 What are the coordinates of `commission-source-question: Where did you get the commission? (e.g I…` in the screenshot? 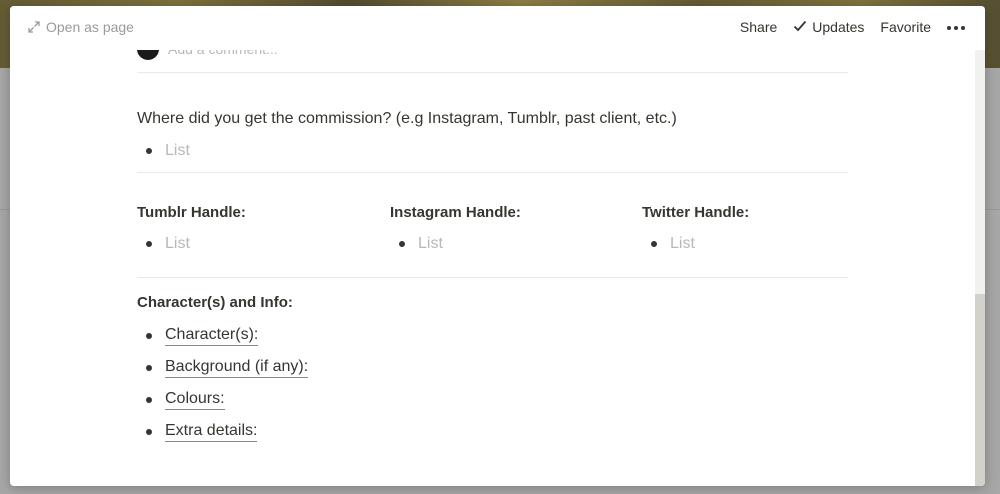 It's located at (407, 118).